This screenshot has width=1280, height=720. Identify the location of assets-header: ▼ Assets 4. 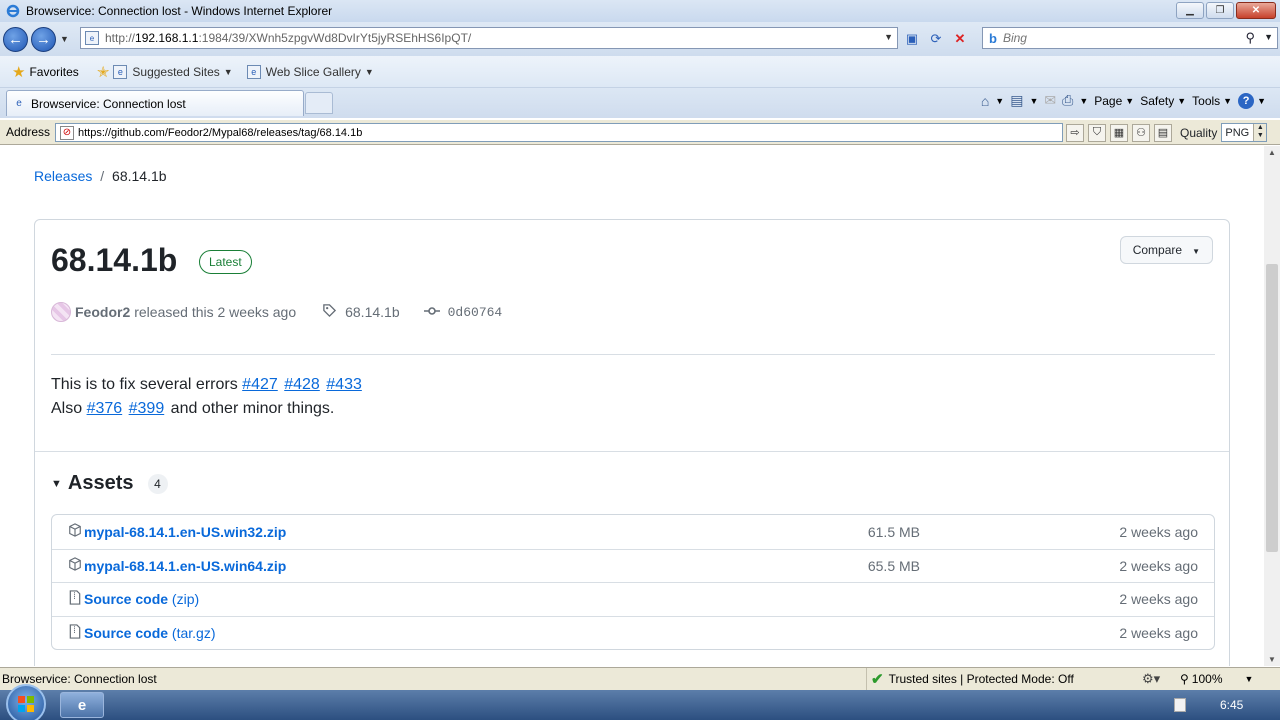
(109, 483).